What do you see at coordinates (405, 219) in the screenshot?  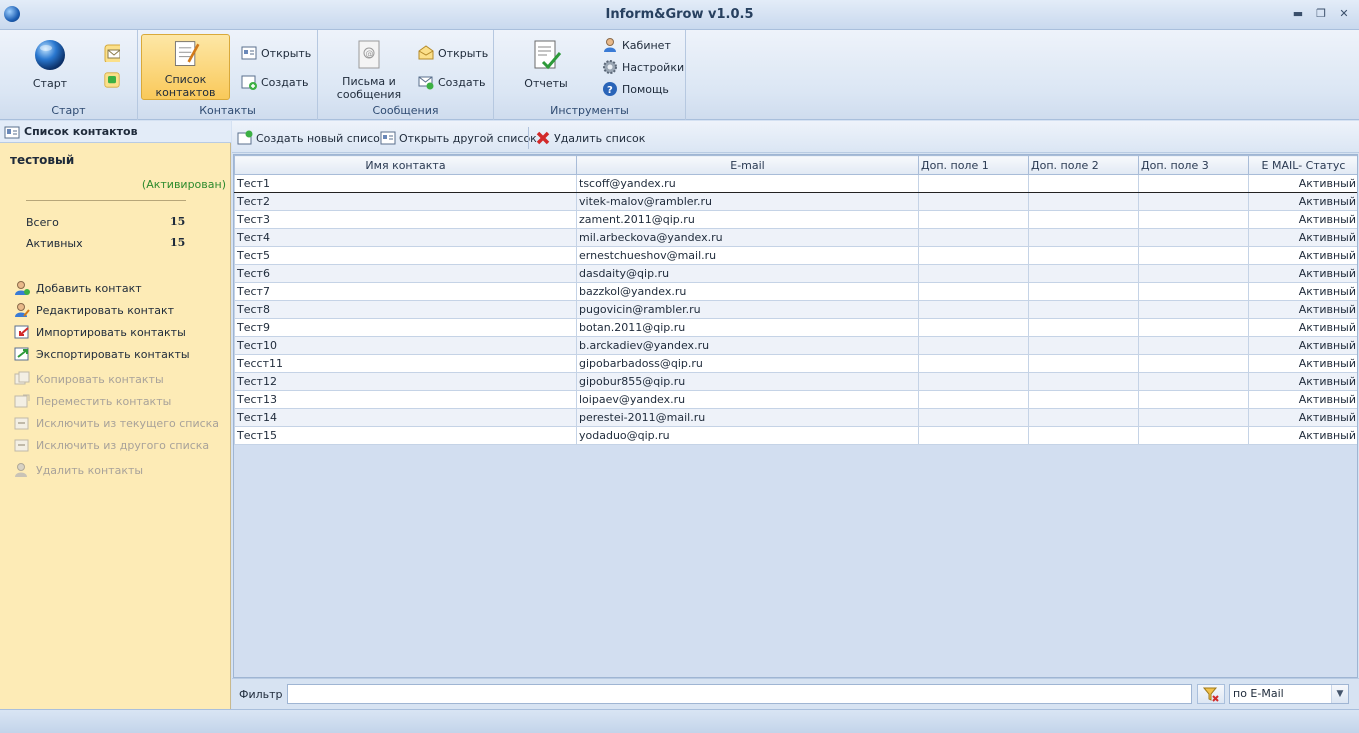 I see `cell-name: Тест3` at bounding box center [405, 219].